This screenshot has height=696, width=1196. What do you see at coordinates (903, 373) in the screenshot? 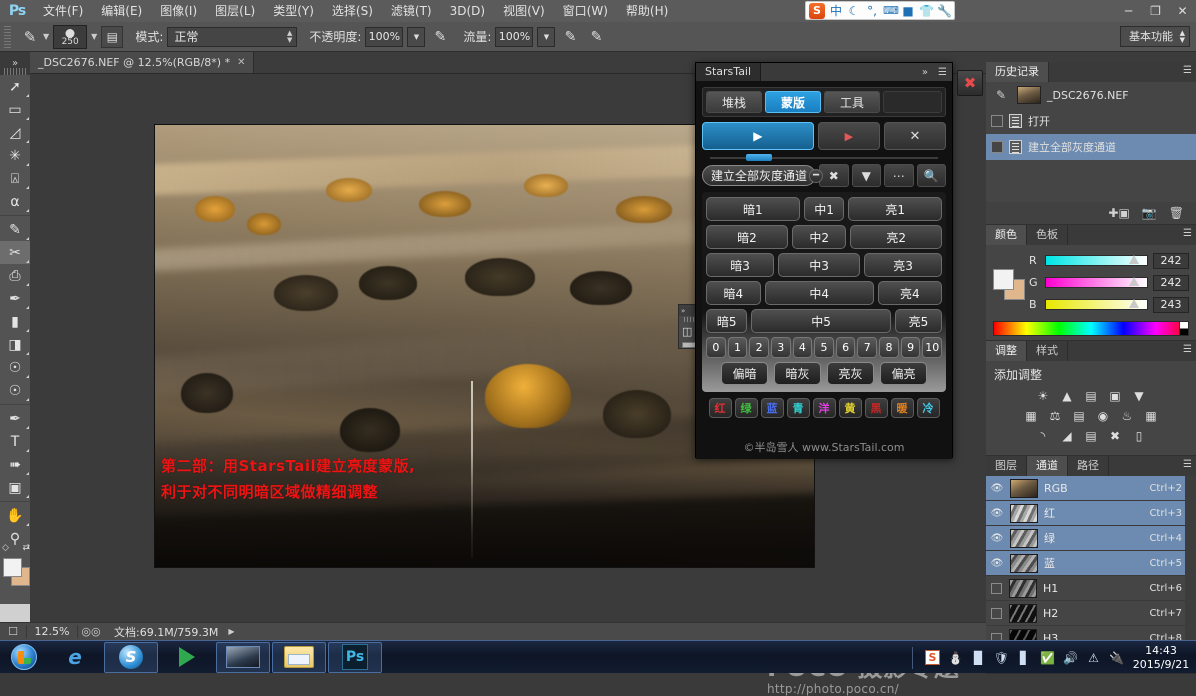
I see `gray-lighter-button: 偏亮` at bounding box center [903, 373].